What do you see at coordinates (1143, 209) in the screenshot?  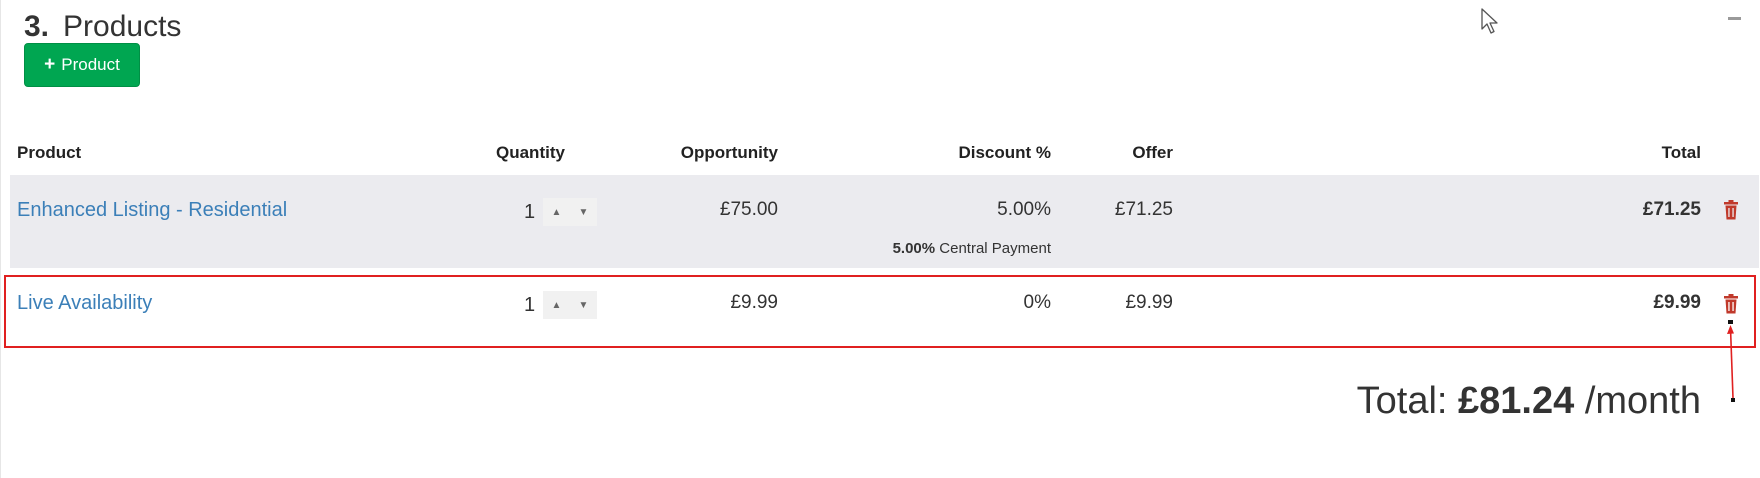 I see `offer-value: £71.25` at bounding box center [1143, 209].